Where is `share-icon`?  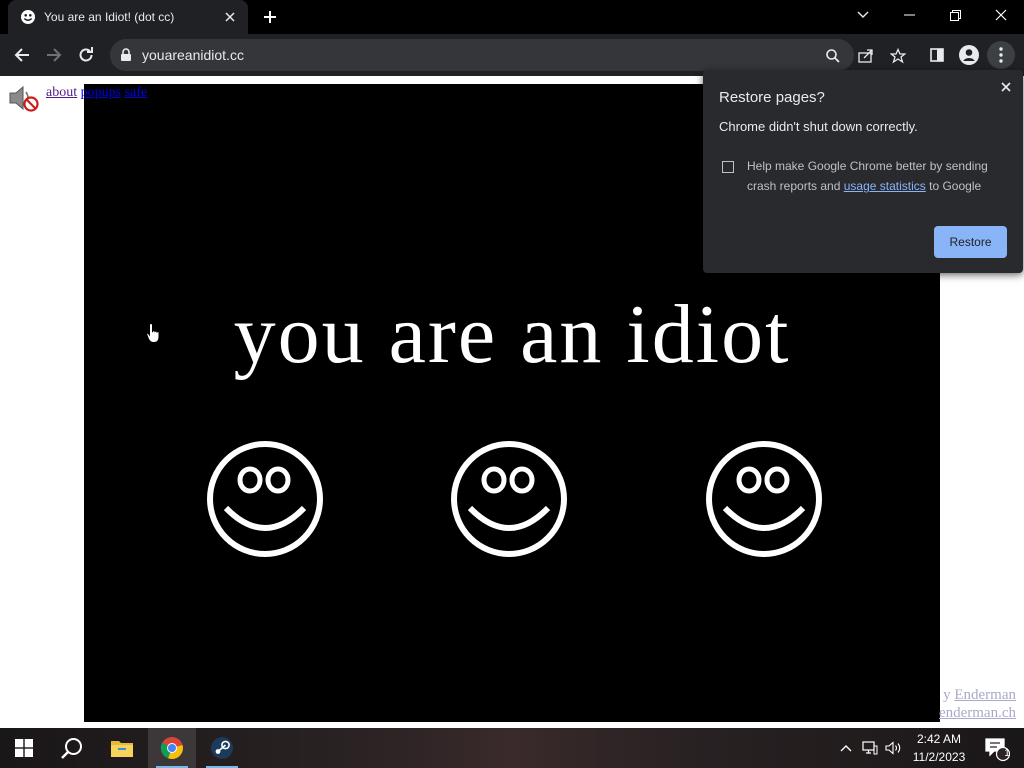 share-icon is located at coordinates (866, 56).